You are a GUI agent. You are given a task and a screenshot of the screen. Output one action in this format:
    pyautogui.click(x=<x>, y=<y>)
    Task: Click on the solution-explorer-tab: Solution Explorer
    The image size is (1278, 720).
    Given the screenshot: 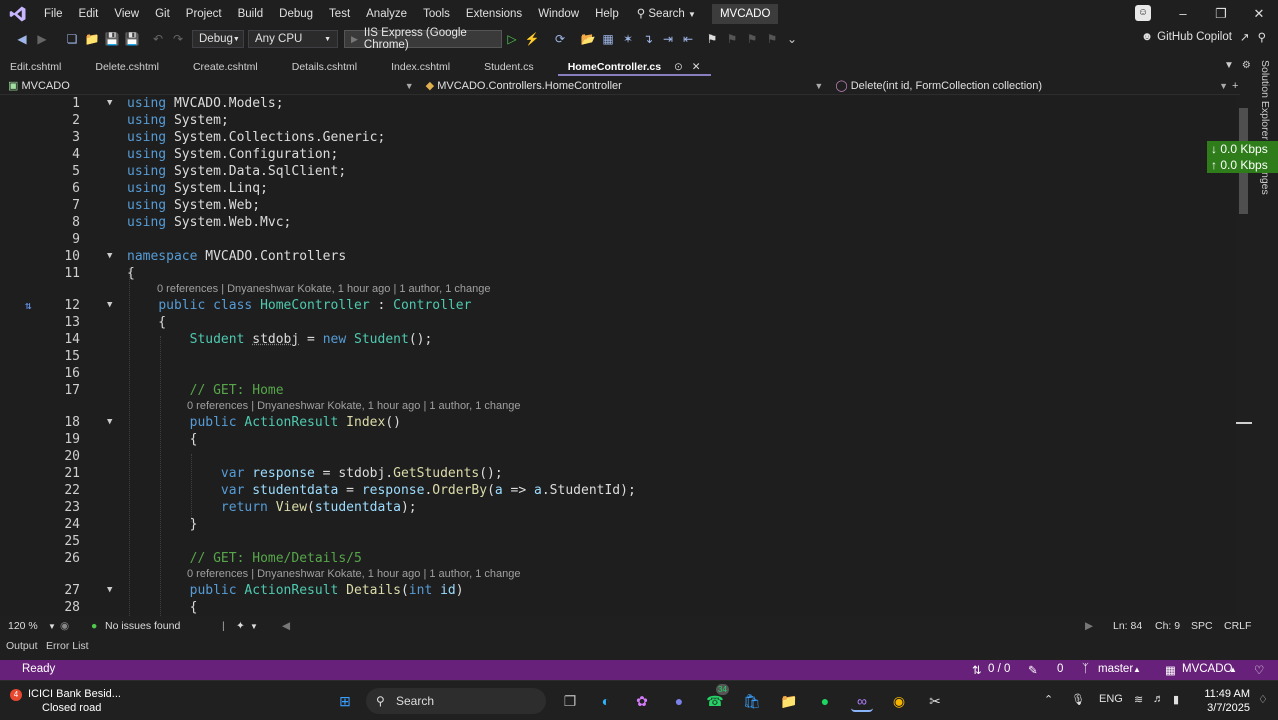 What is the action you would take?
    pyautogui.click(x=1265, y=100)
    